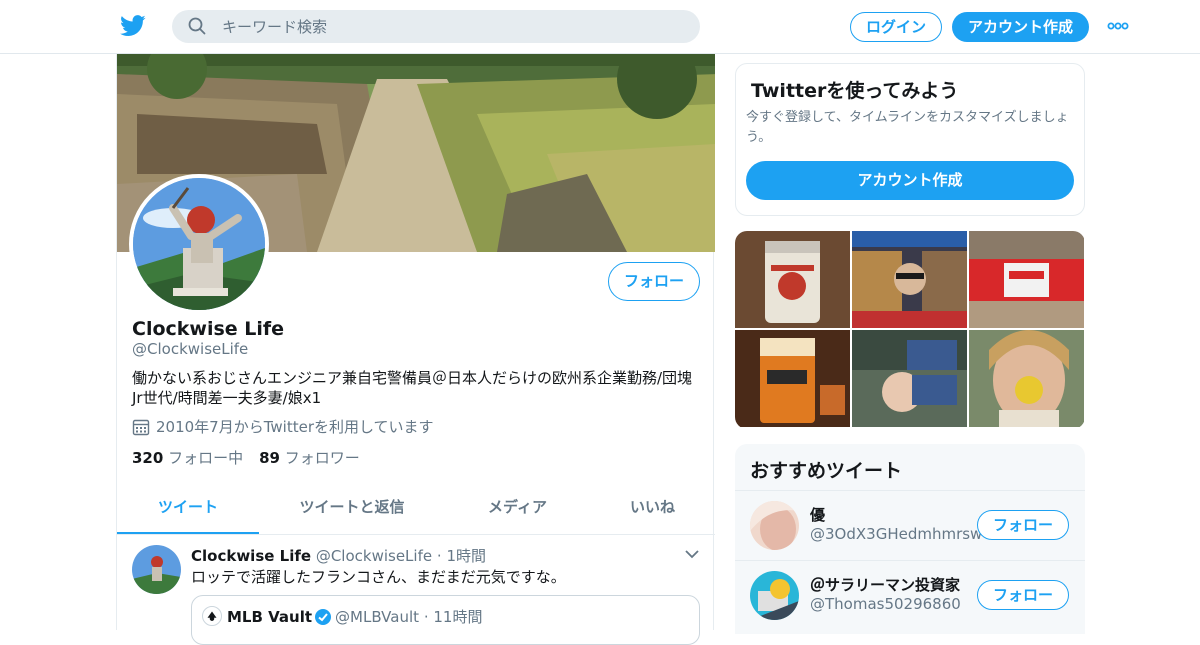  Describe the element at coordinates (896, 27) in the screenshot. I see `login-button: ログイン` at that location.